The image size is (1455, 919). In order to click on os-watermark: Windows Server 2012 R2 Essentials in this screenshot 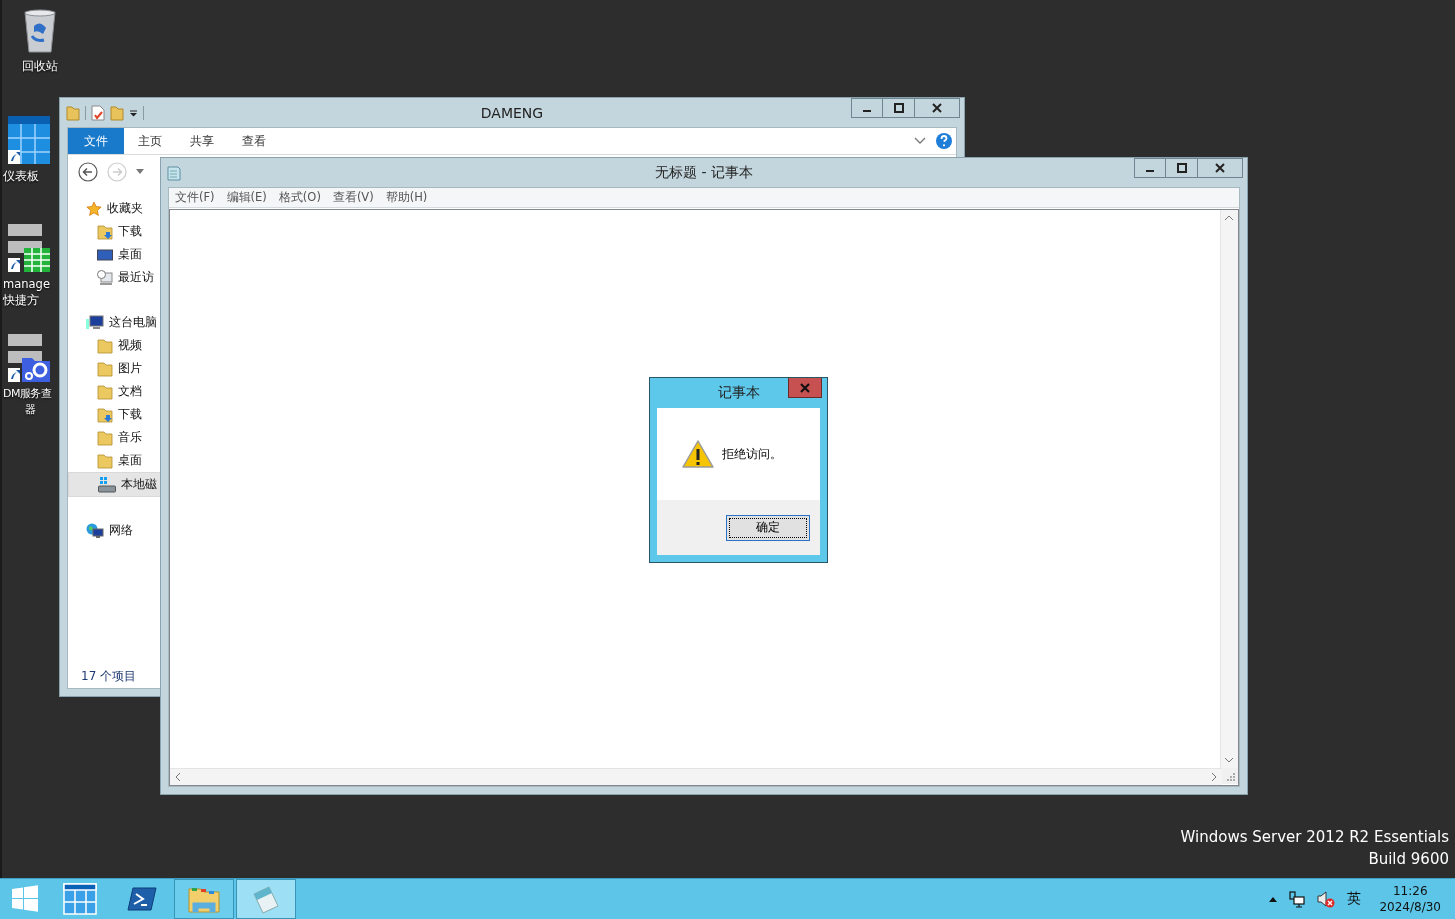, I will do `click(1314, 837)`.